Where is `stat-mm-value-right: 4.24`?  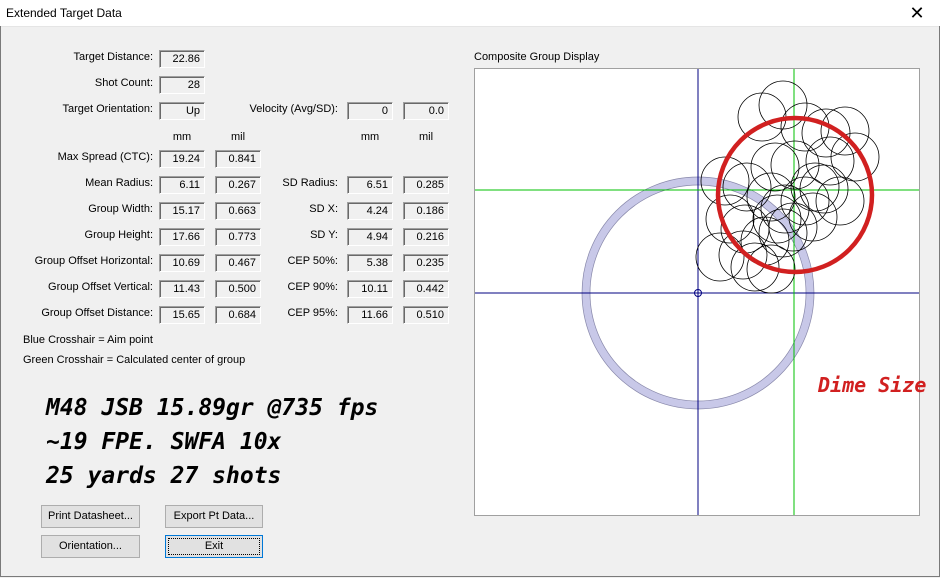 stat-mm-value-right: 4.24 is located at coordinates (370, 211).